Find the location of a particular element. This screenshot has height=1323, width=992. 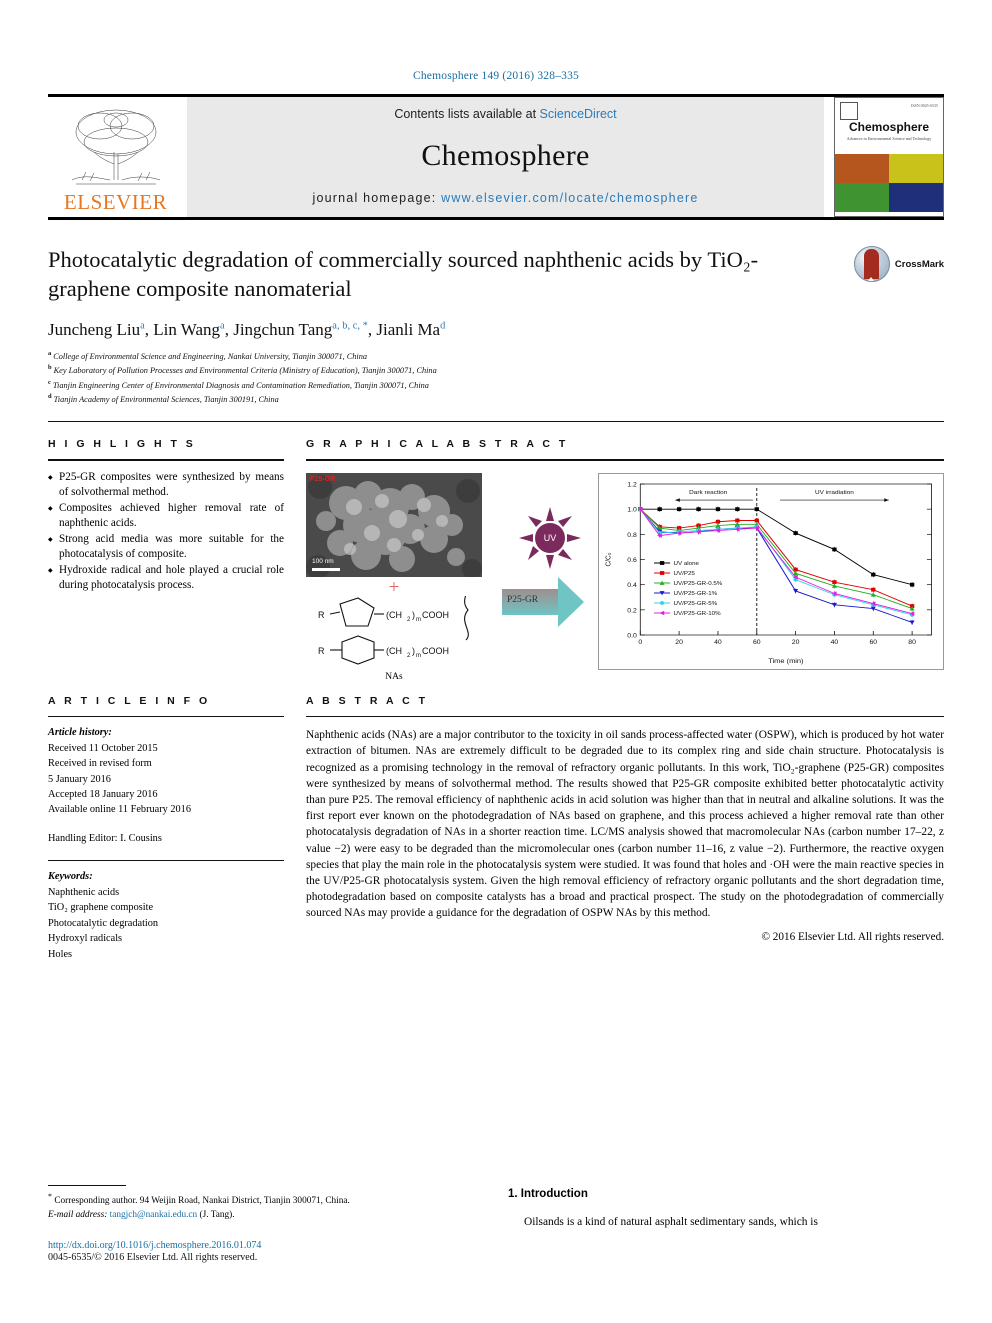

contents-prefix: Contents lists available at is located at coordinates (467, 114).